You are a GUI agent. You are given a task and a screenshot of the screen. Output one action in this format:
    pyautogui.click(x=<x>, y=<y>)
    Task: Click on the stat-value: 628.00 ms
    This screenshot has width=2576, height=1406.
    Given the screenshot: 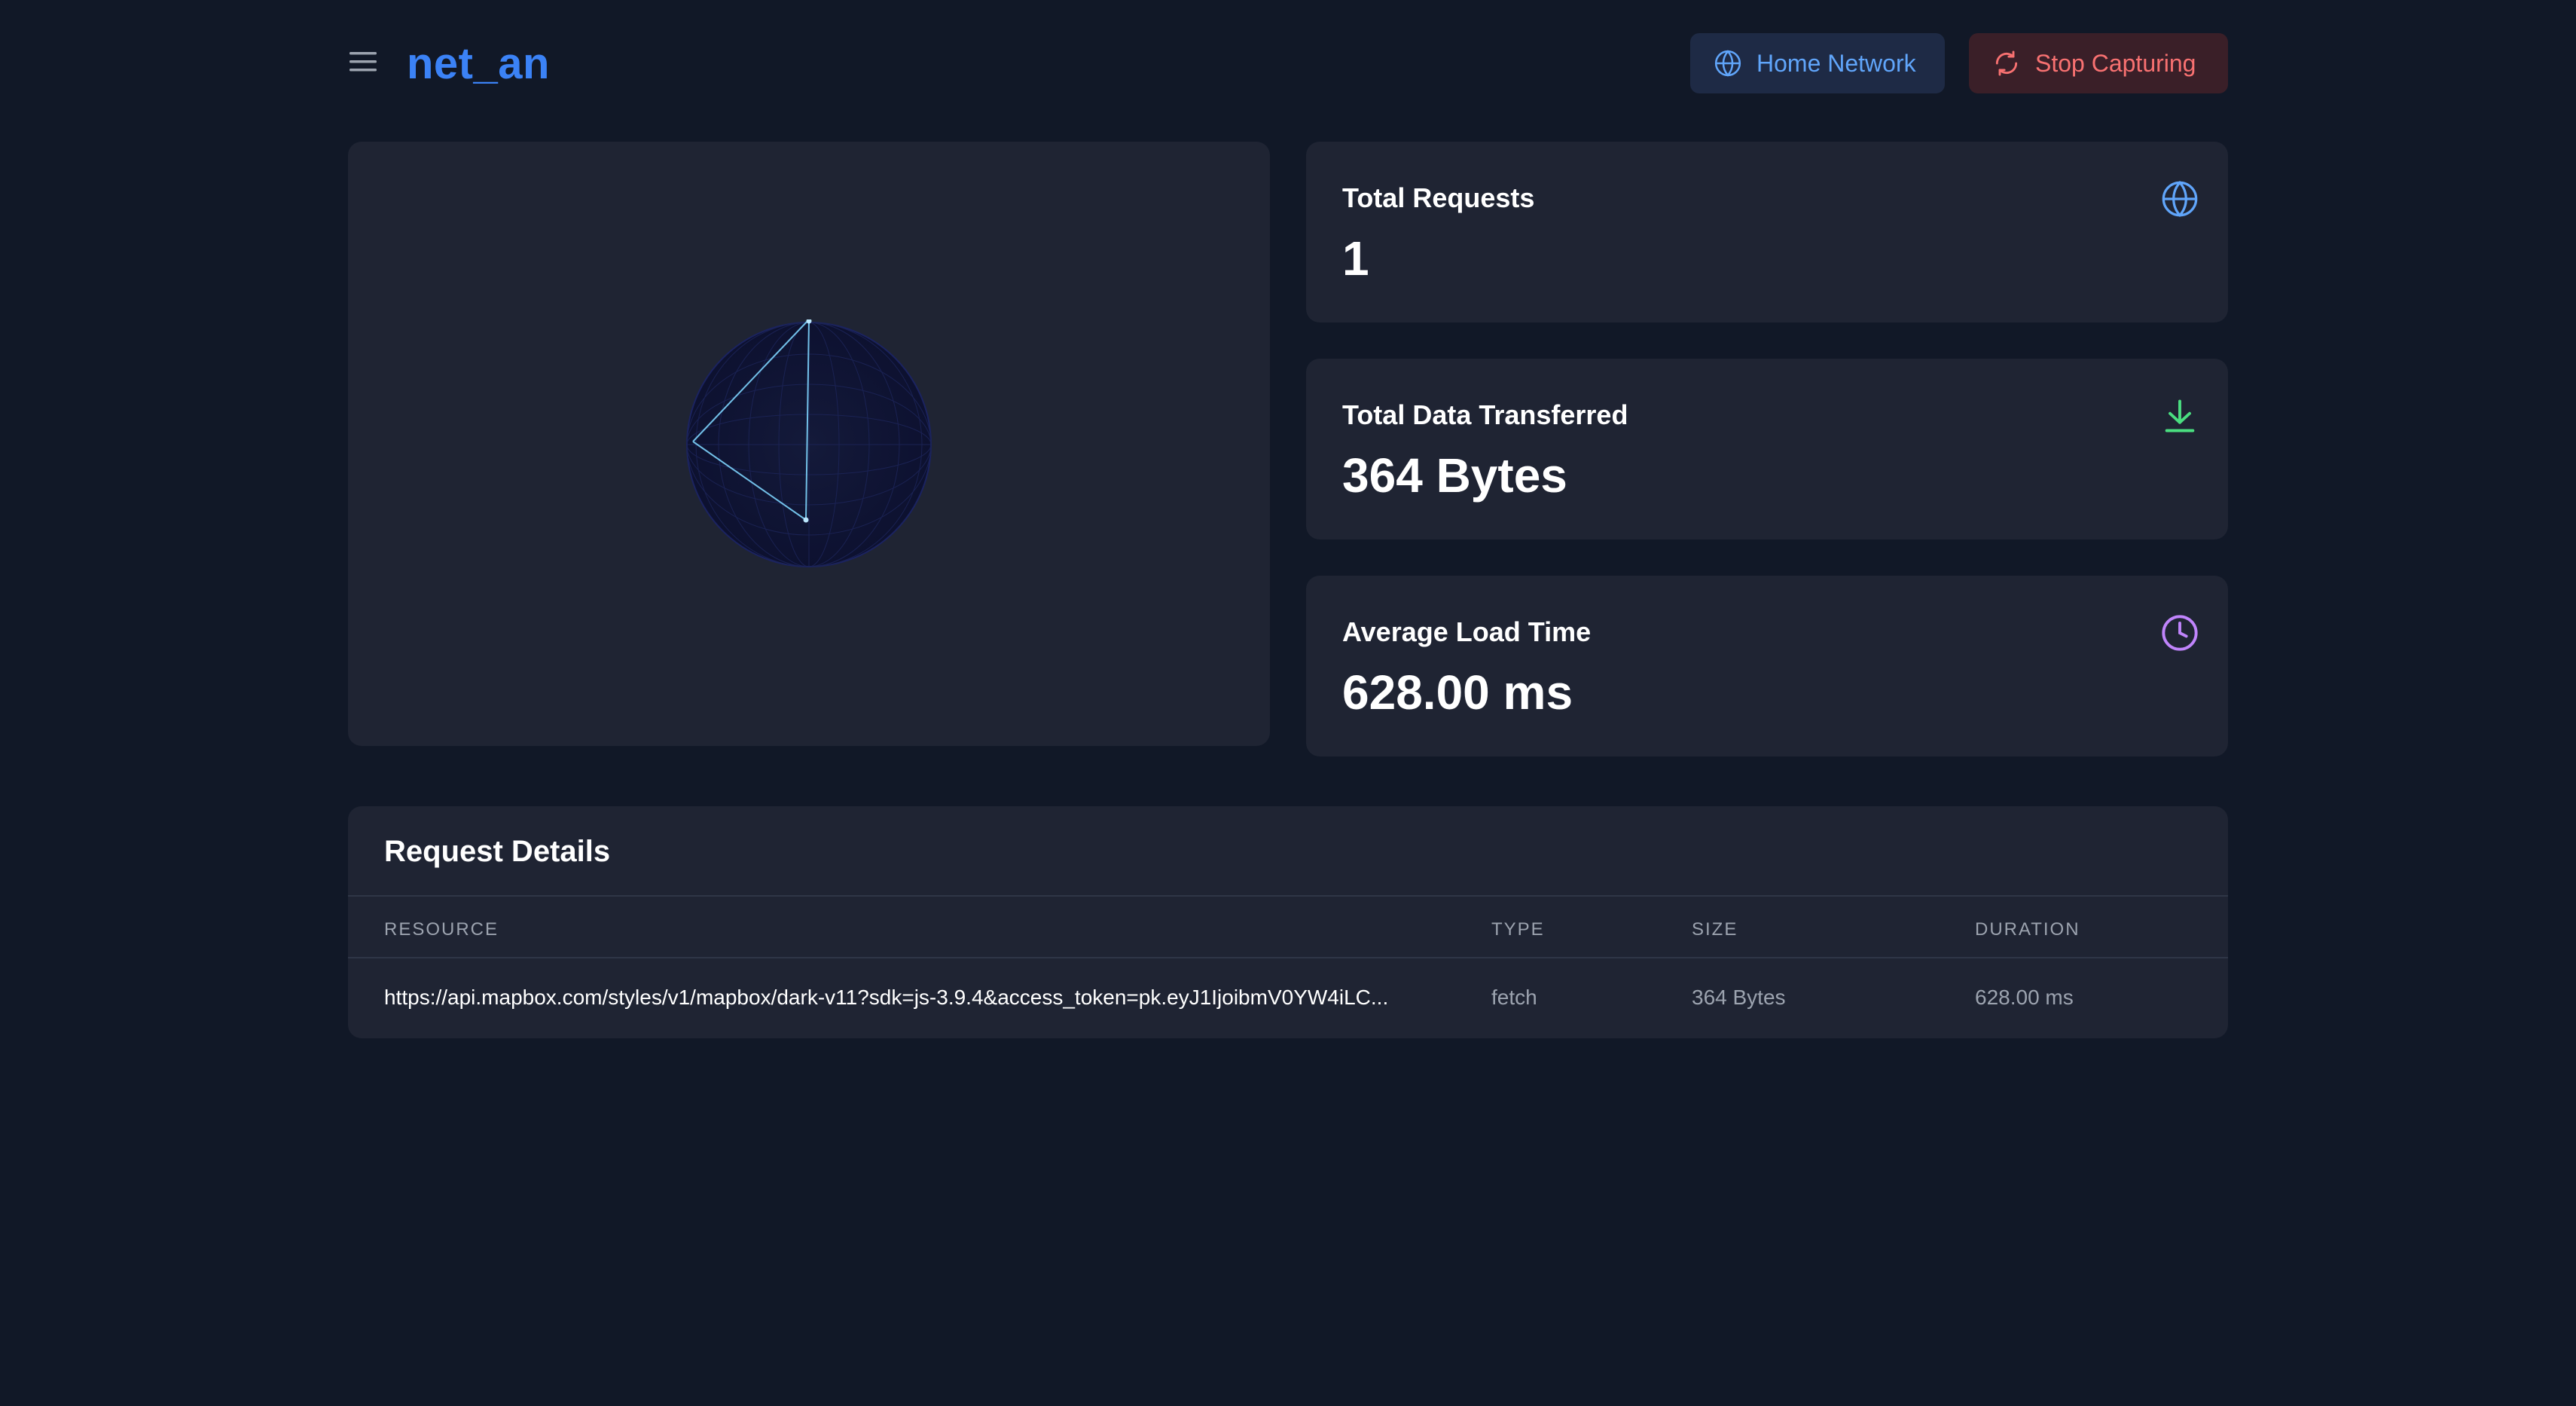 What is the action you would take?
    pyautogui.click(x=1457, y=692)
    